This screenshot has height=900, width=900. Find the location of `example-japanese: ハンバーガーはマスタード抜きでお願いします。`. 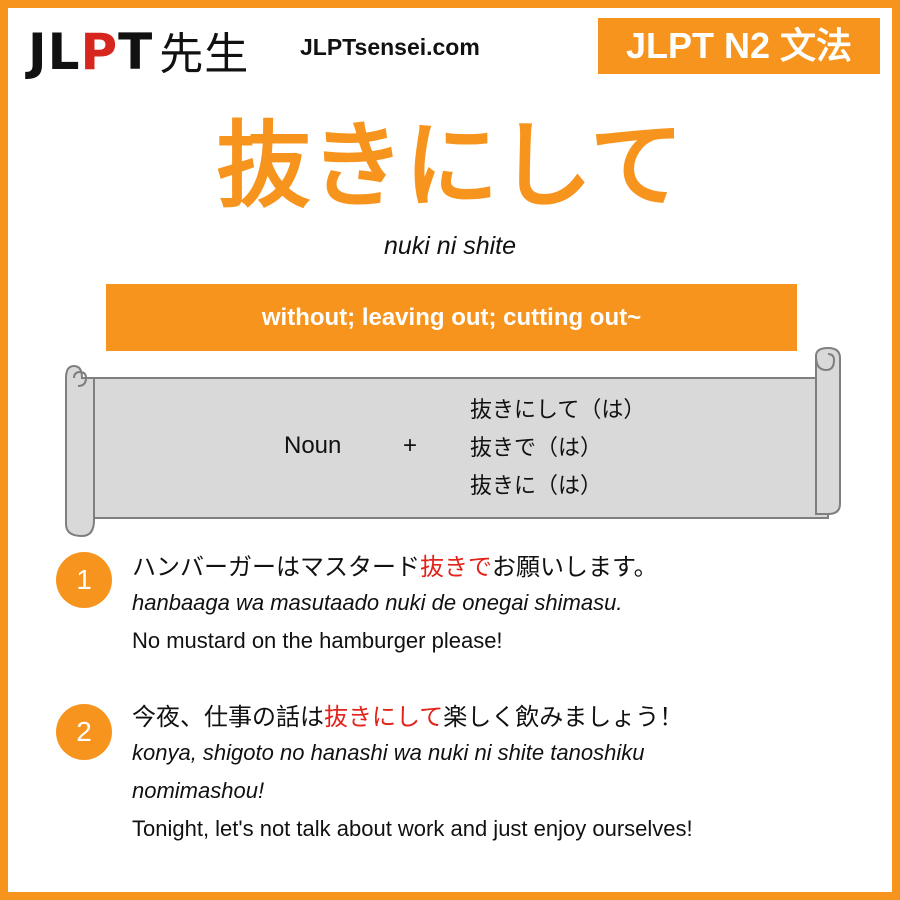

example-japanese: ハンバーガーはマスタード抜きでお願いします。 is located at coordinates (395, 567).